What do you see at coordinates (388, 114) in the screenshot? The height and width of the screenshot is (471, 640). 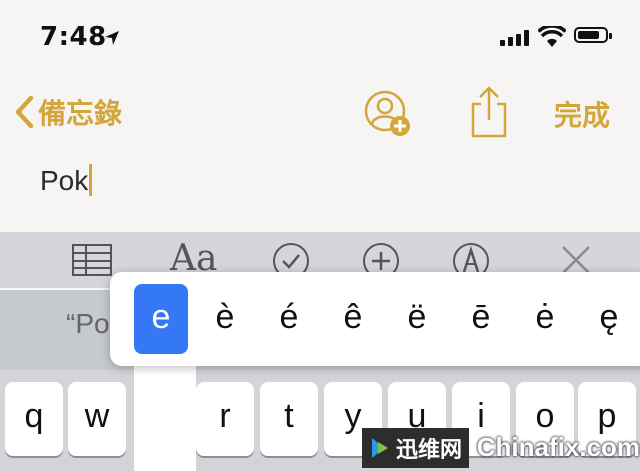 I see `add-person-icon` at bounding box center [388, 114].